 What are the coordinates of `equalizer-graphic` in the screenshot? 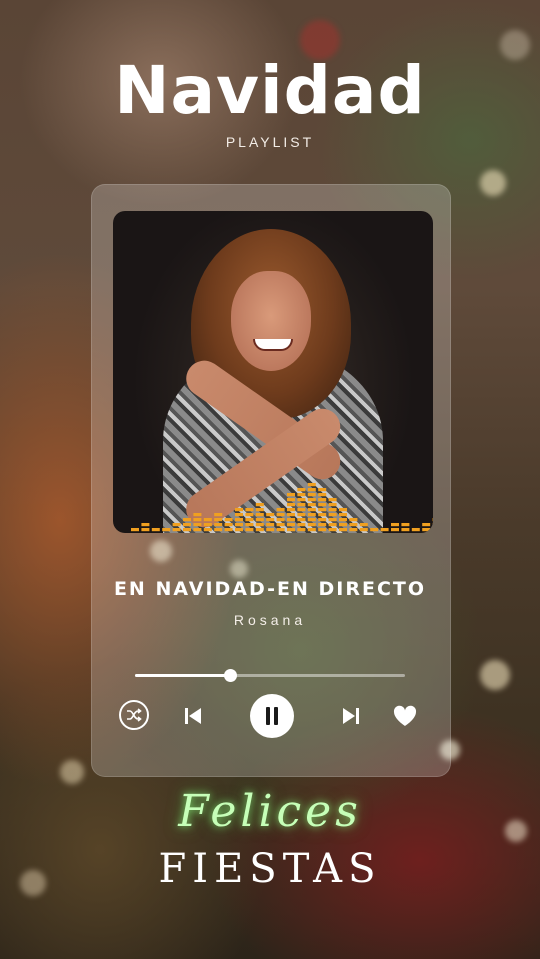 It's located at (282, 507).